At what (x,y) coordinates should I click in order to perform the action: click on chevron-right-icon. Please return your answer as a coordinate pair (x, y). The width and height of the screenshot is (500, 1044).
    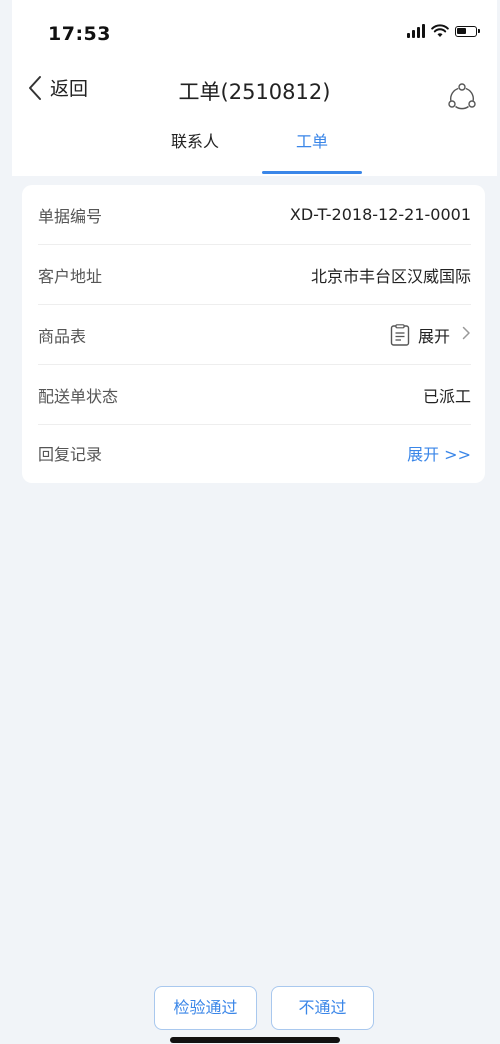
    Looking at the image, I should click on (466, 334).